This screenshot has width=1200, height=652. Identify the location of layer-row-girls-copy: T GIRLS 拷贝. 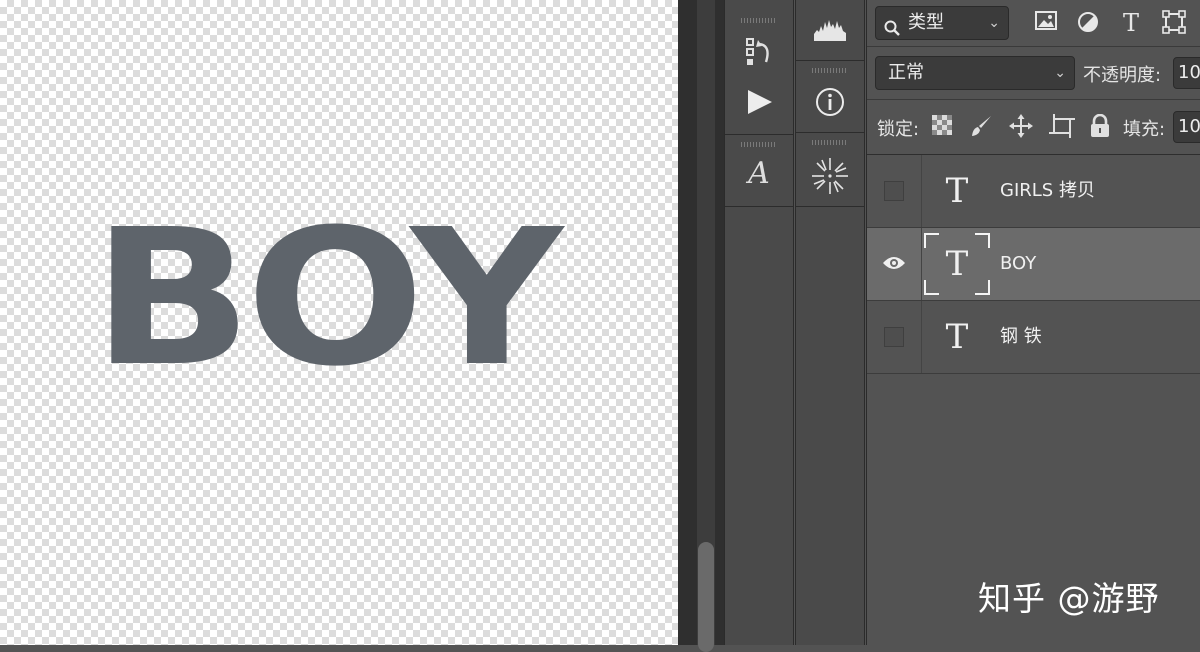
(1033, 191).